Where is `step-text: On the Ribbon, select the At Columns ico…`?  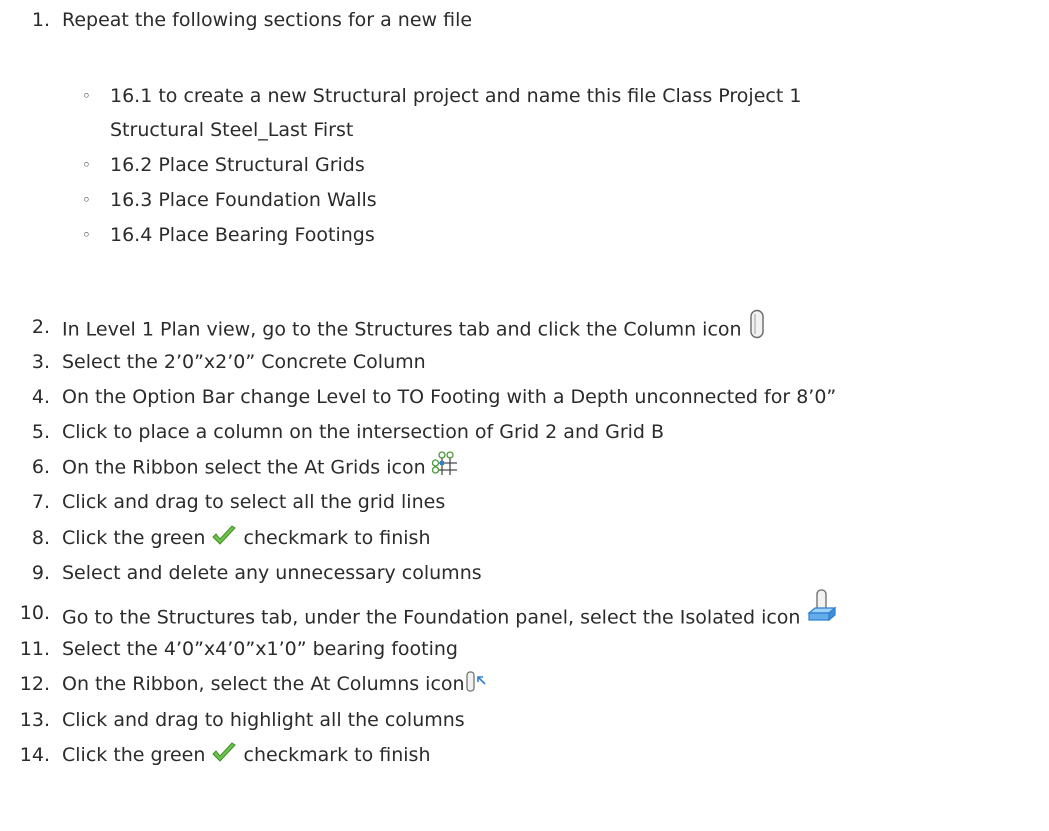
step-text: On the Ribbon, select the At Columns ico… is located at coordinates (263, 684).